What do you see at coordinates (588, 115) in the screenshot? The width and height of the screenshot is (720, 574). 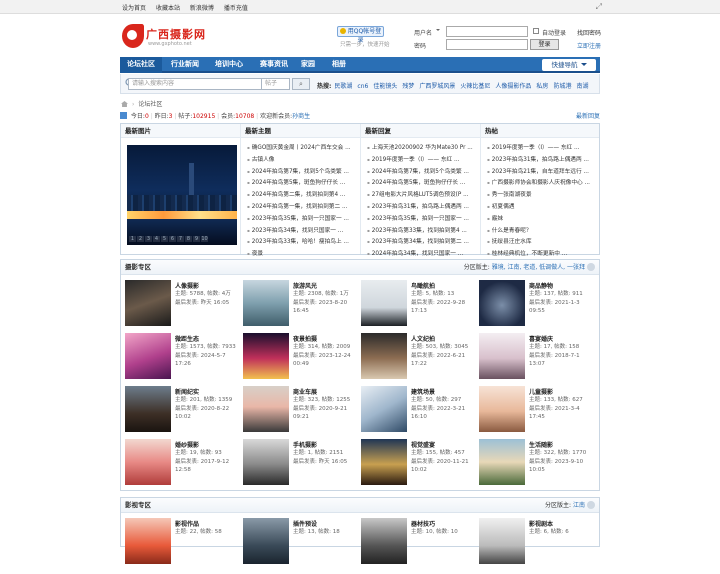 I see `new-reply-link: 最新回复` at bounding box center [588, 115].